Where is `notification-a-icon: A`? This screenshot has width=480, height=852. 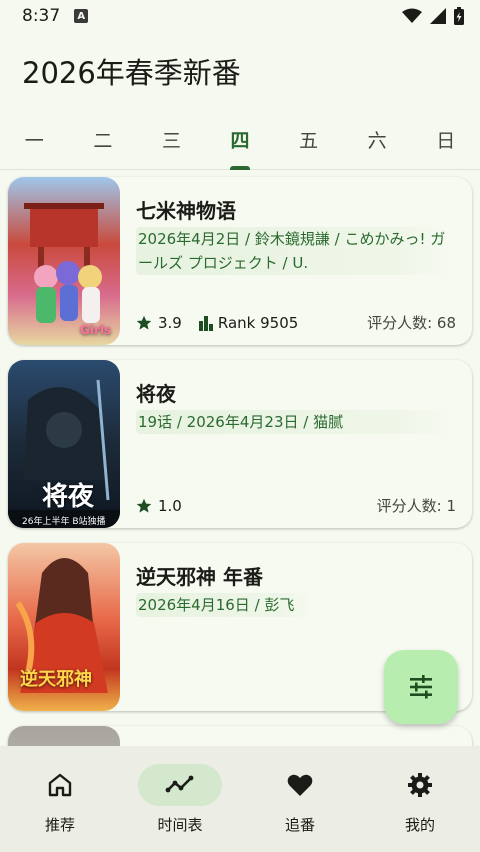 notification-a-icon: A is located at coordinates (81, 16).